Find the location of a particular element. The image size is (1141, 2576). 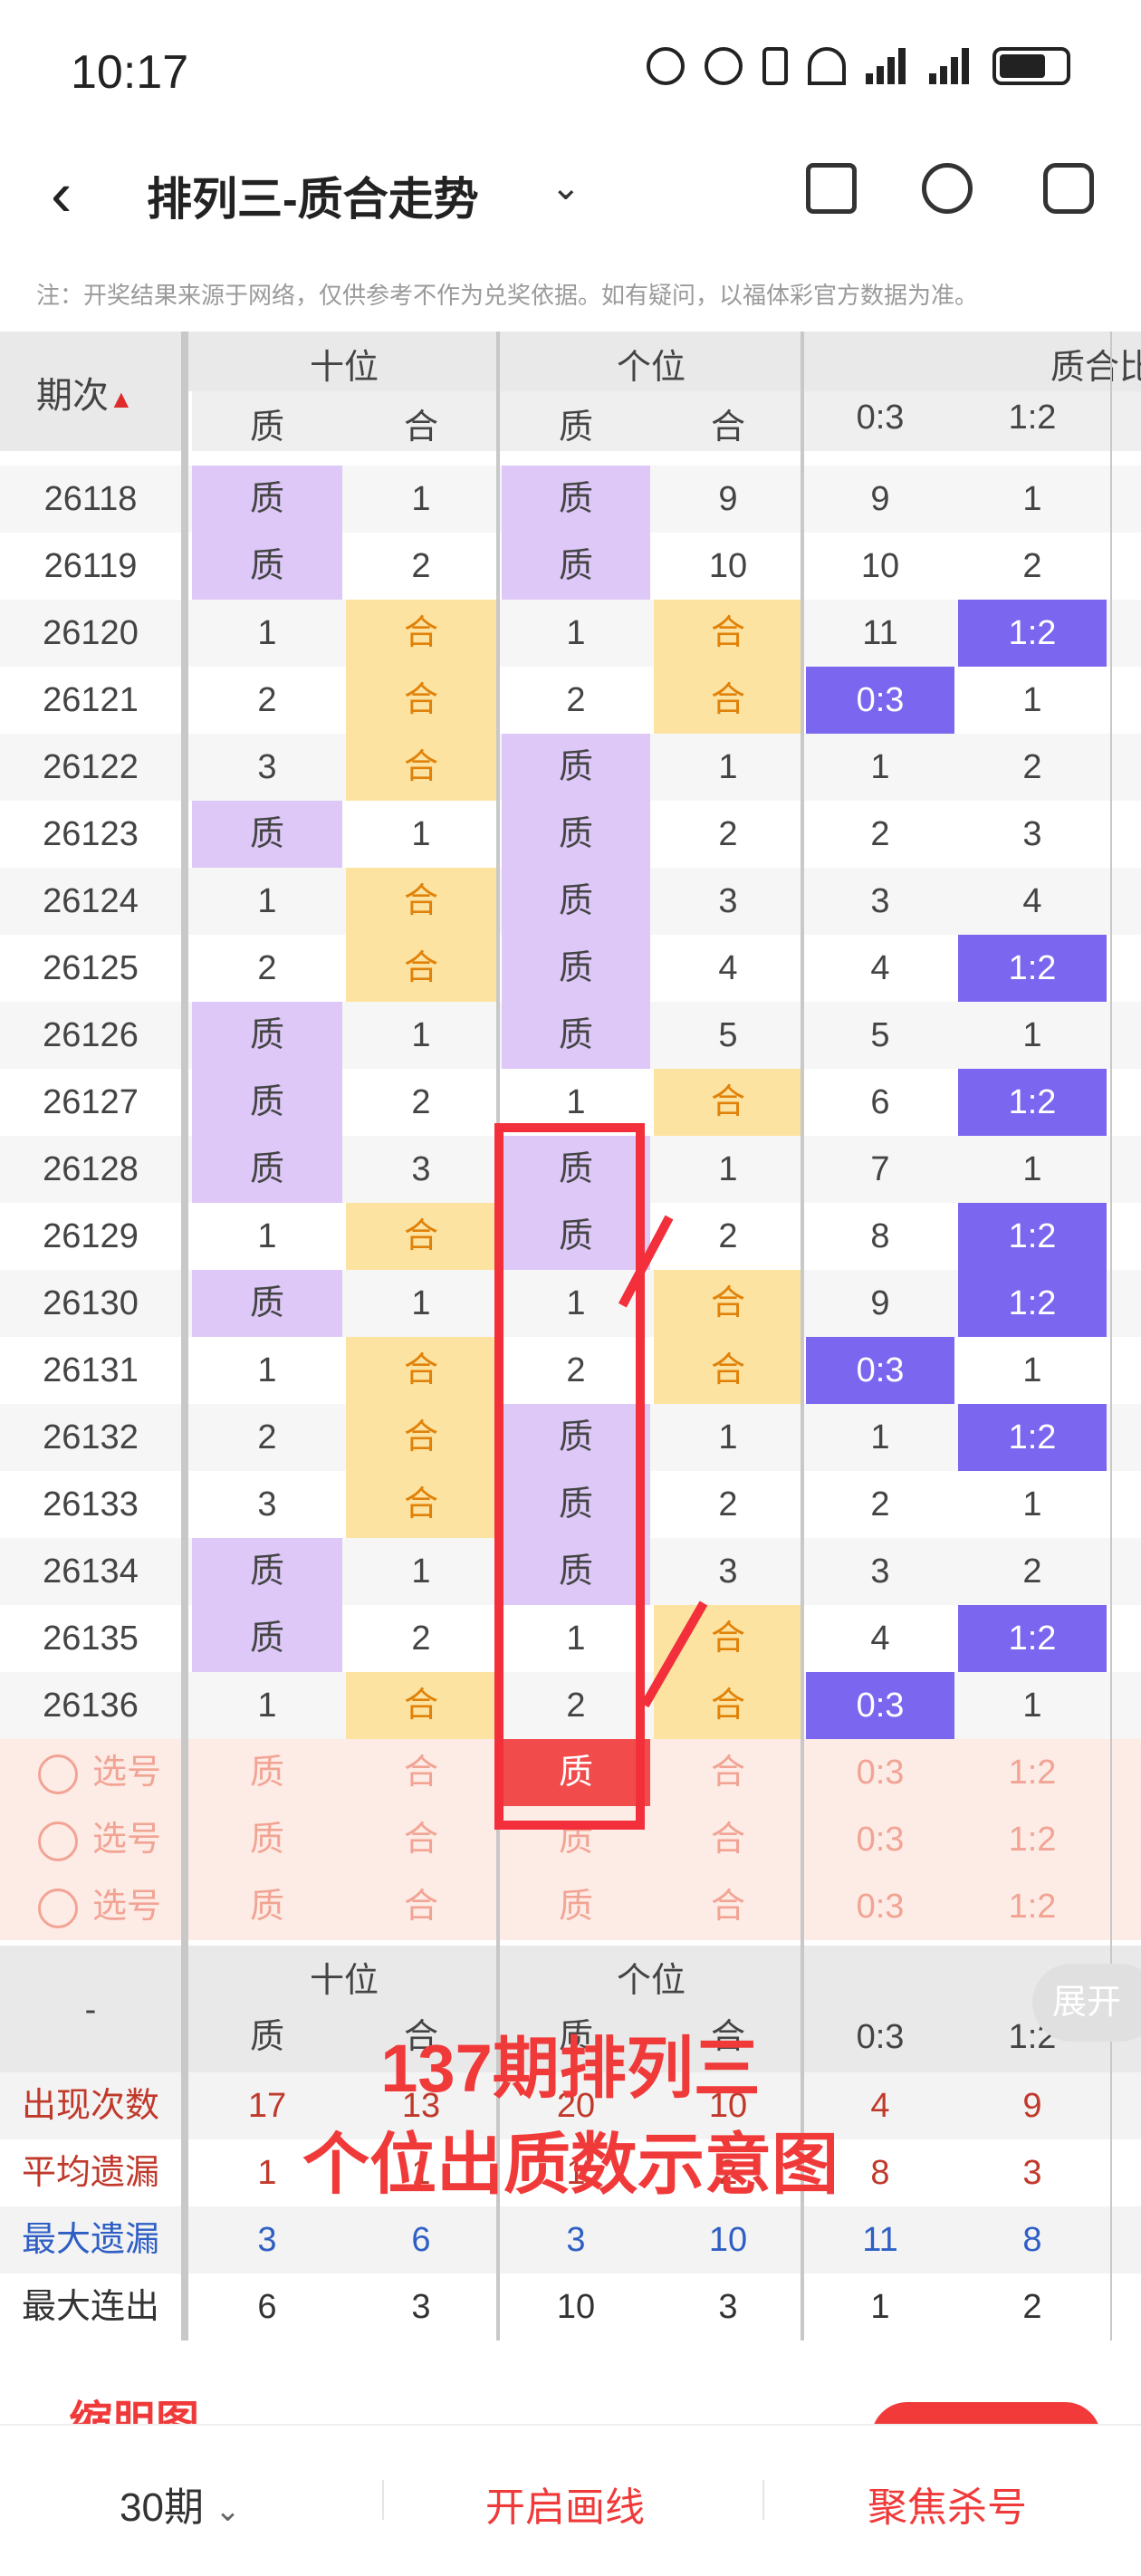

share-icon is located at coordinates (948, 188).